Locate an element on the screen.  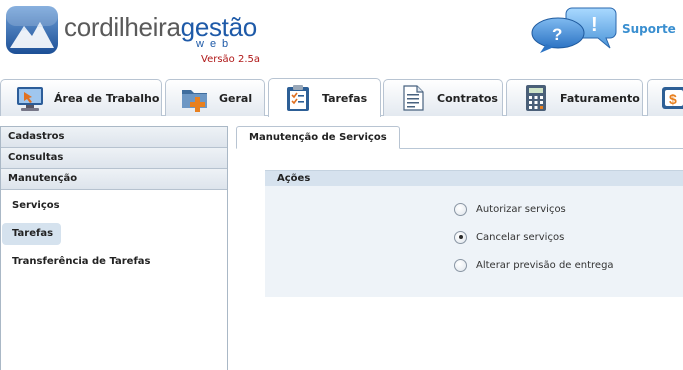
option-alterar-previsao-de-entrega: Alterar previsão de entrega is located at coordinates (534, 265).